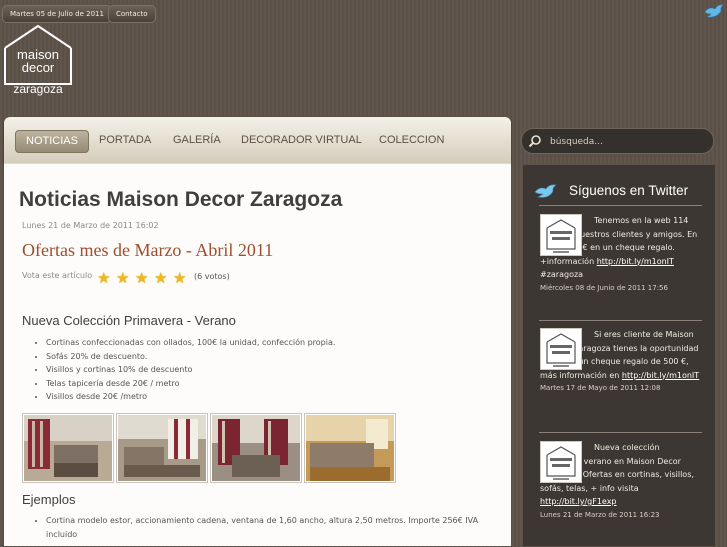 The image size is (727, 547). I want to click on article-title: Ofertas mes de Marzo - Abril 2011, so click(147, 250).